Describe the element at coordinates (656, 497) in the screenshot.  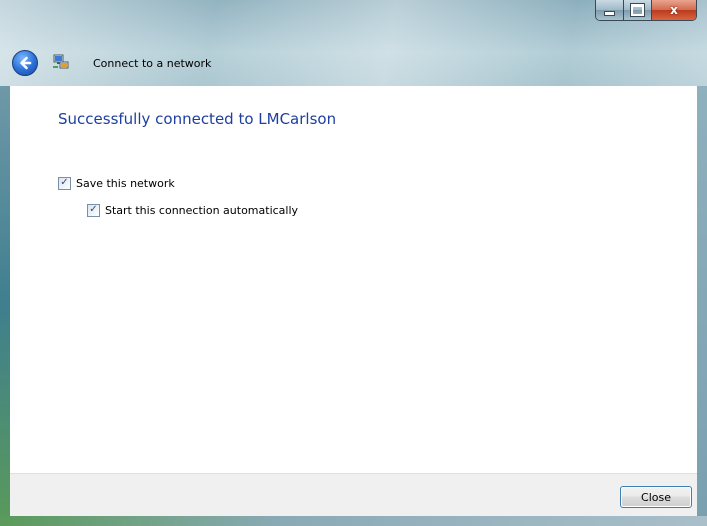
I see `close-button: Close` at that location.